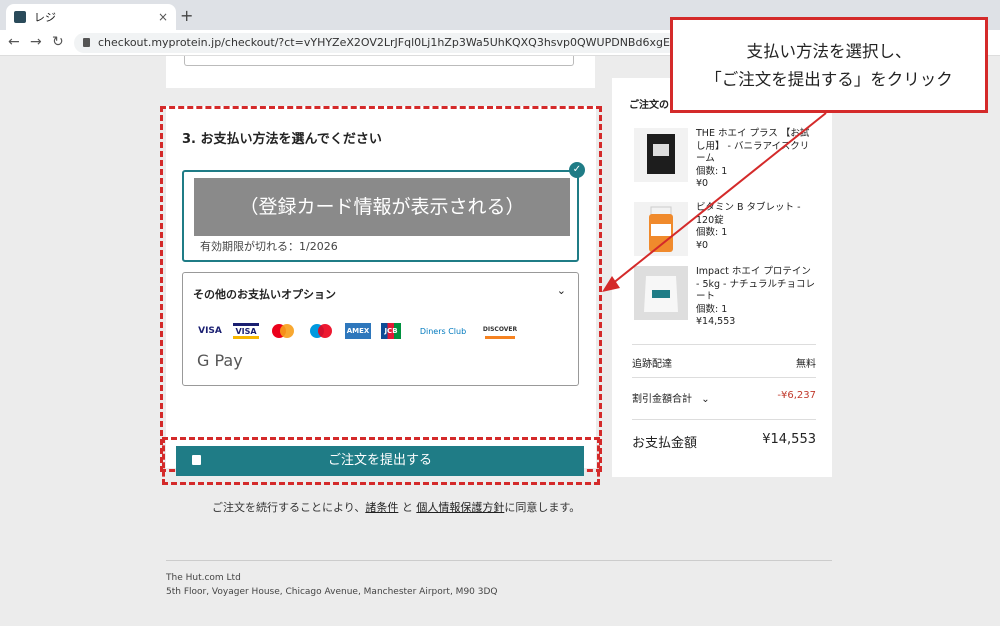 The width and height of the screenshot is (1000, 626). I want to click on annotation-callout: 支払い方法を選択し、 「ご注文を提出する」をクリック, so click(829, 65).